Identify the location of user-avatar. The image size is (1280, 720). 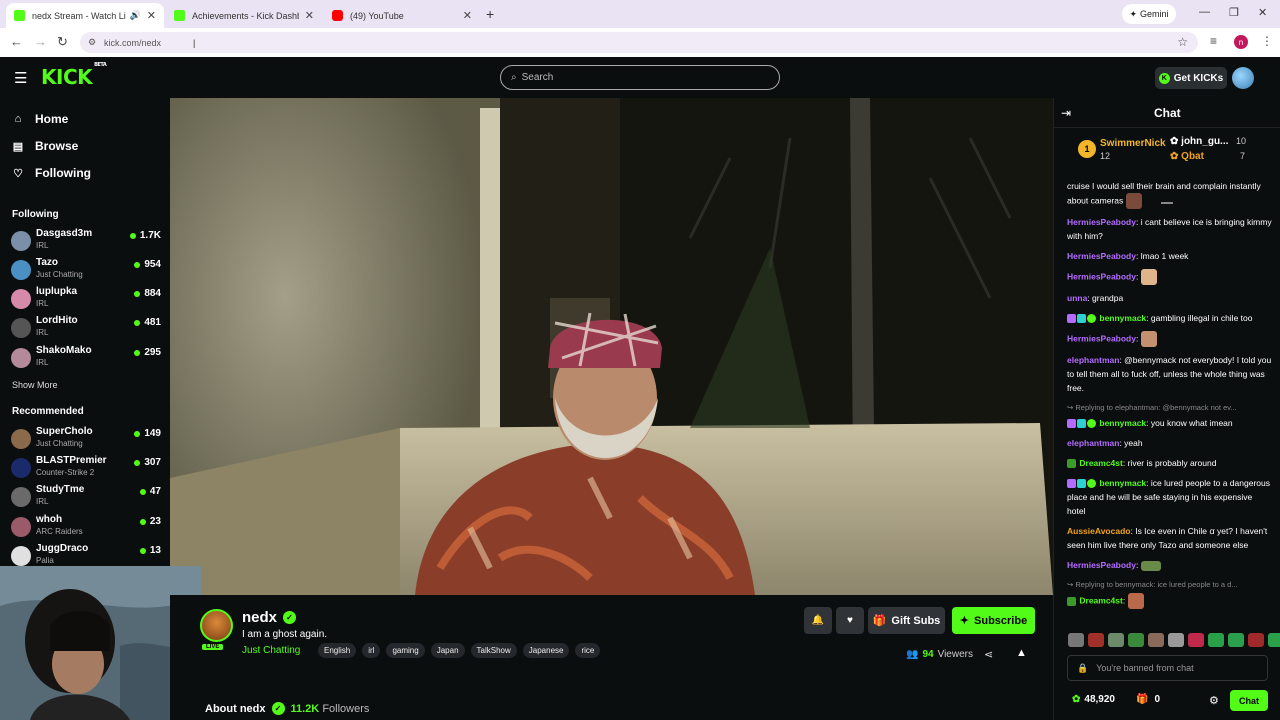
(1243, 78).